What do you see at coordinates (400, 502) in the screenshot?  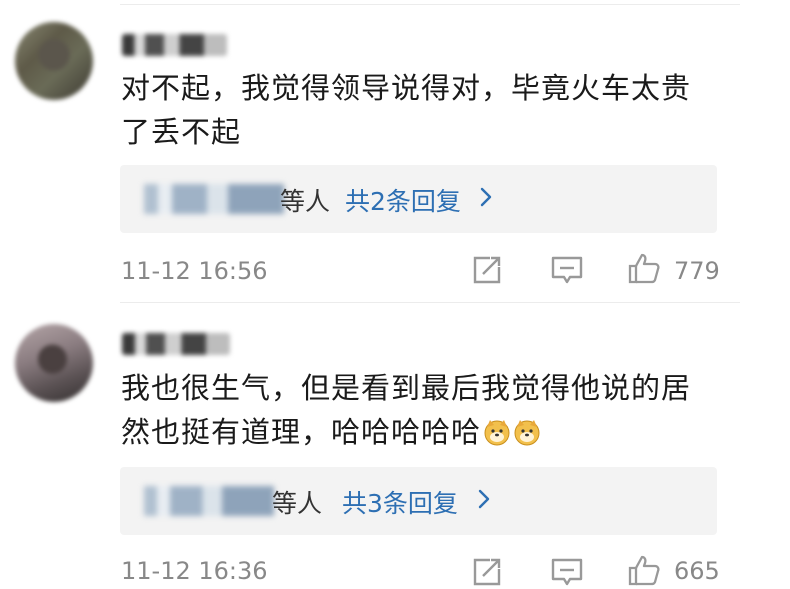 I see `reply-count-link: 共3条回复` at bounding box center [400, 502].